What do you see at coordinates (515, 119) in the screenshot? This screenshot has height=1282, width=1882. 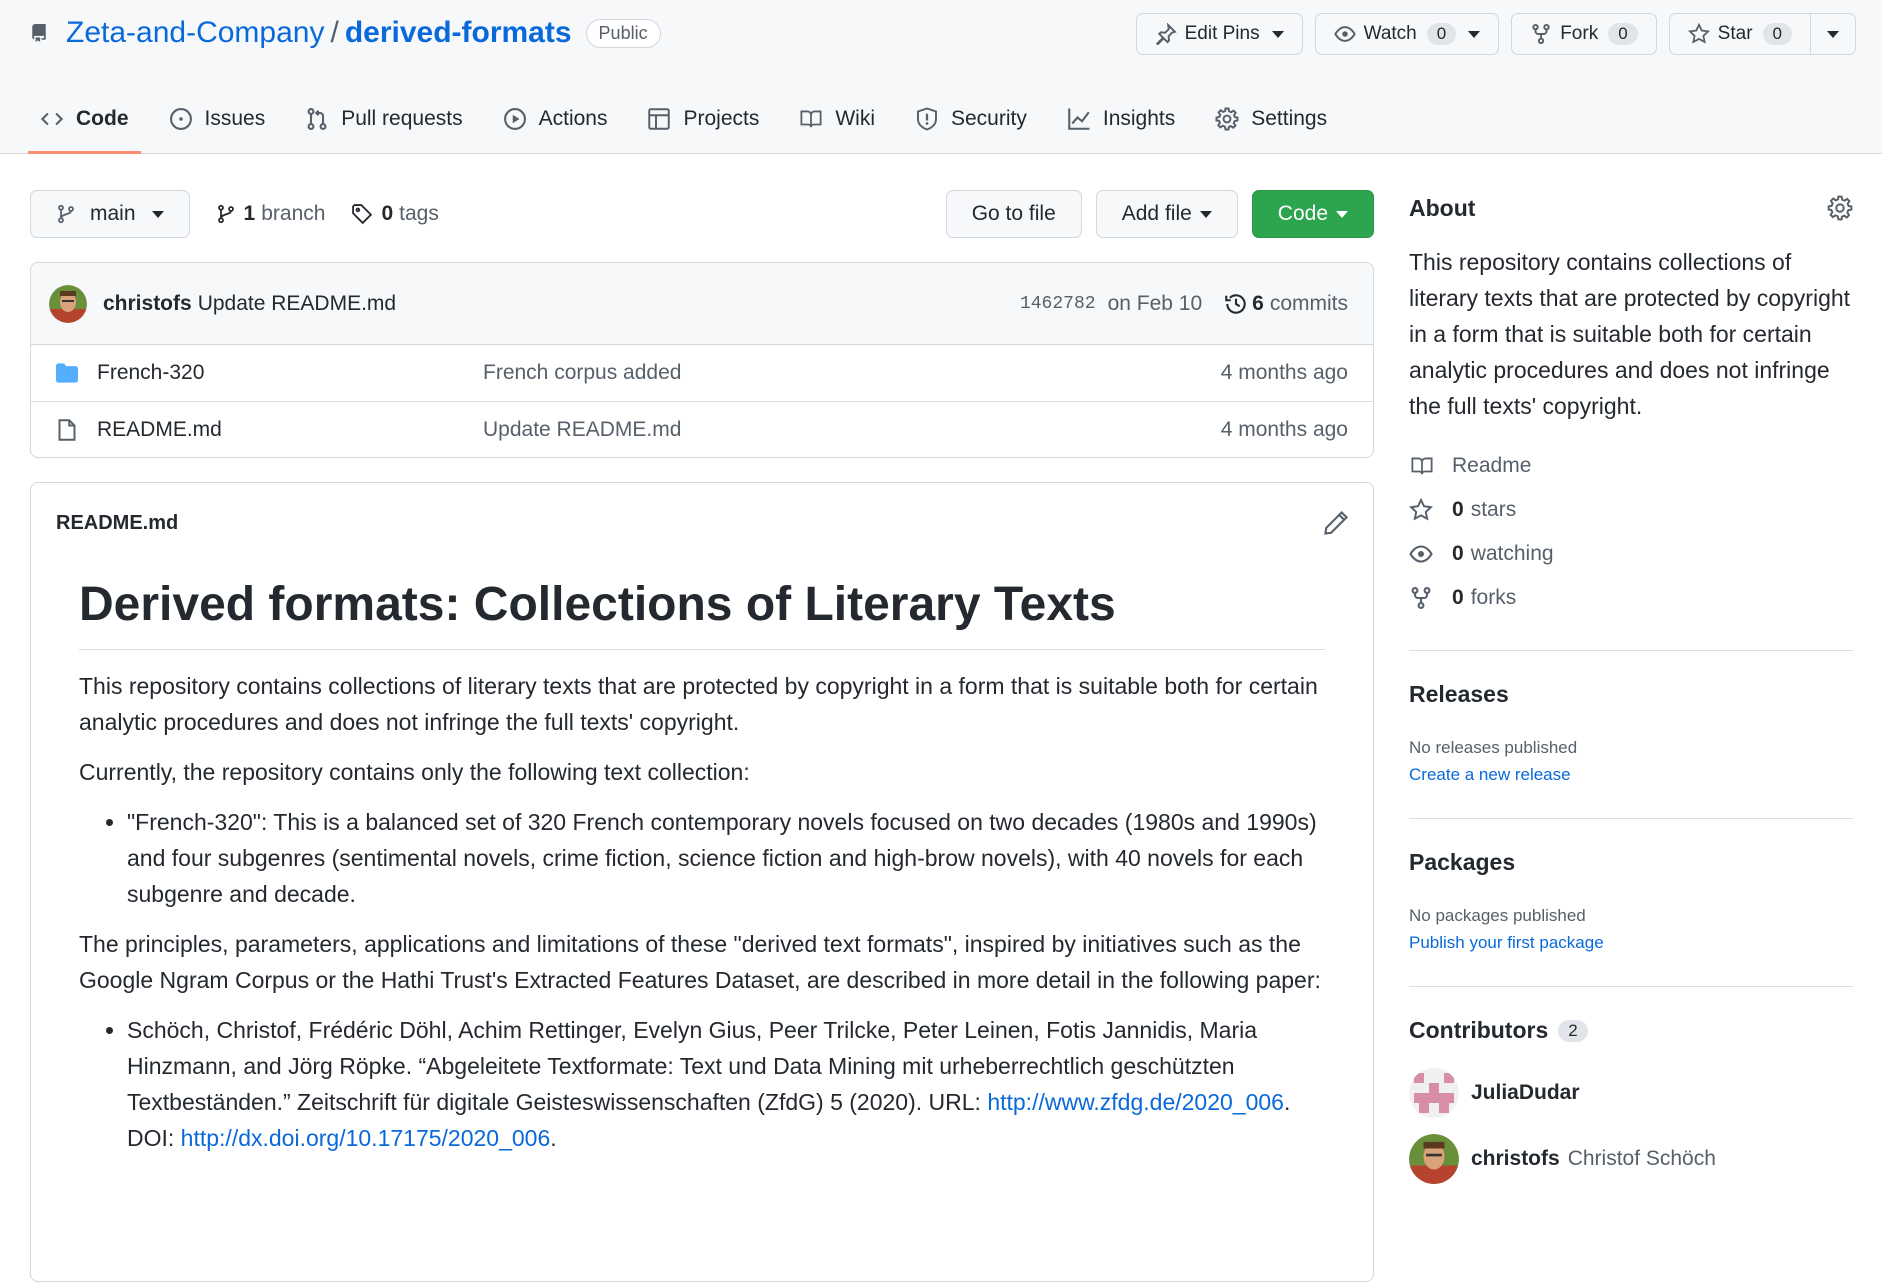 I see `play-icon` at bounding box center [515, 119].